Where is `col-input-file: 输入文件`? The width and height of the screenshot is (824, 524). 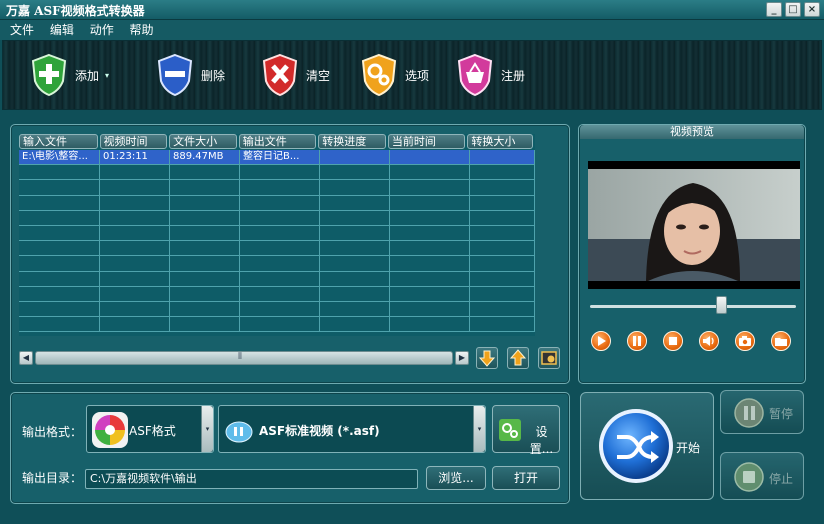
col-input-file: 输入文件 is located at coordinates (58, 141).